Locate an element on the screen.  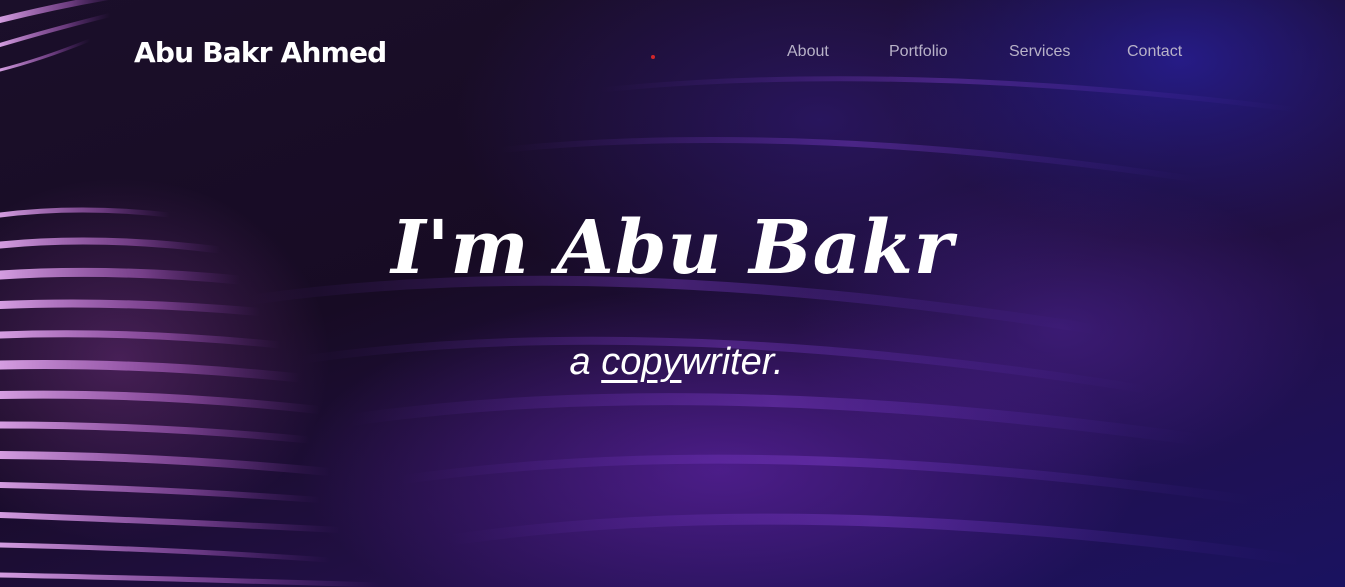
nav-link-portfolio: Portfolio is located at coordinates (918, 52).